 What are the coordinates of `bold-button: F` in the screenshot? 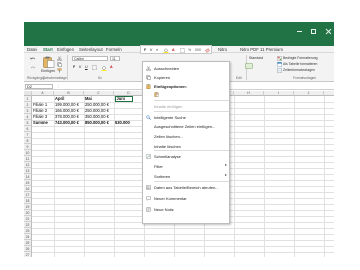 It's located at (74, 67).